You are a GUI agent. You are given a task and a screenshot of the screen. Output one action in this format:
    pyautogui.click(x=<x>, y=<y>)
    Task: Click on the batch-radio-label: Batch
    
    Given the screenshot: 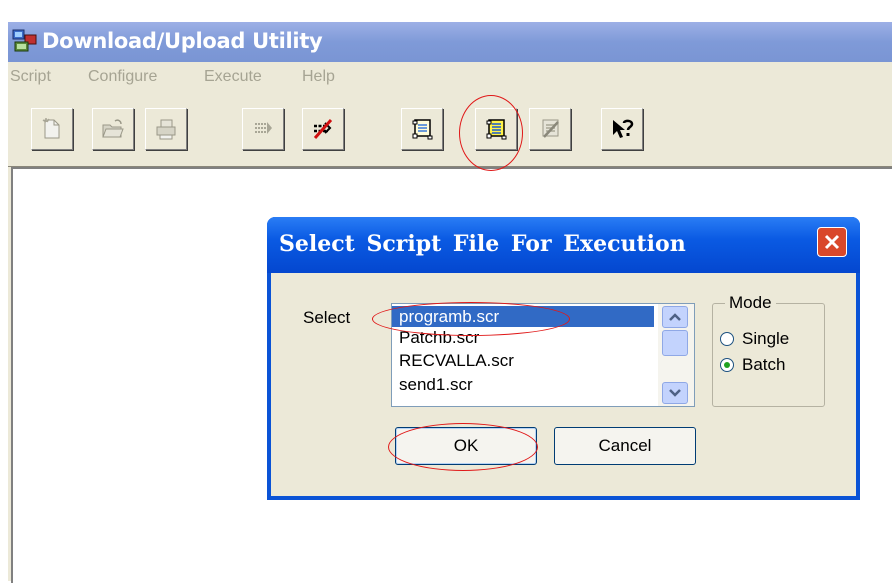 What is the action you would take?
    pyautogui.click(x=764, y=364)
    